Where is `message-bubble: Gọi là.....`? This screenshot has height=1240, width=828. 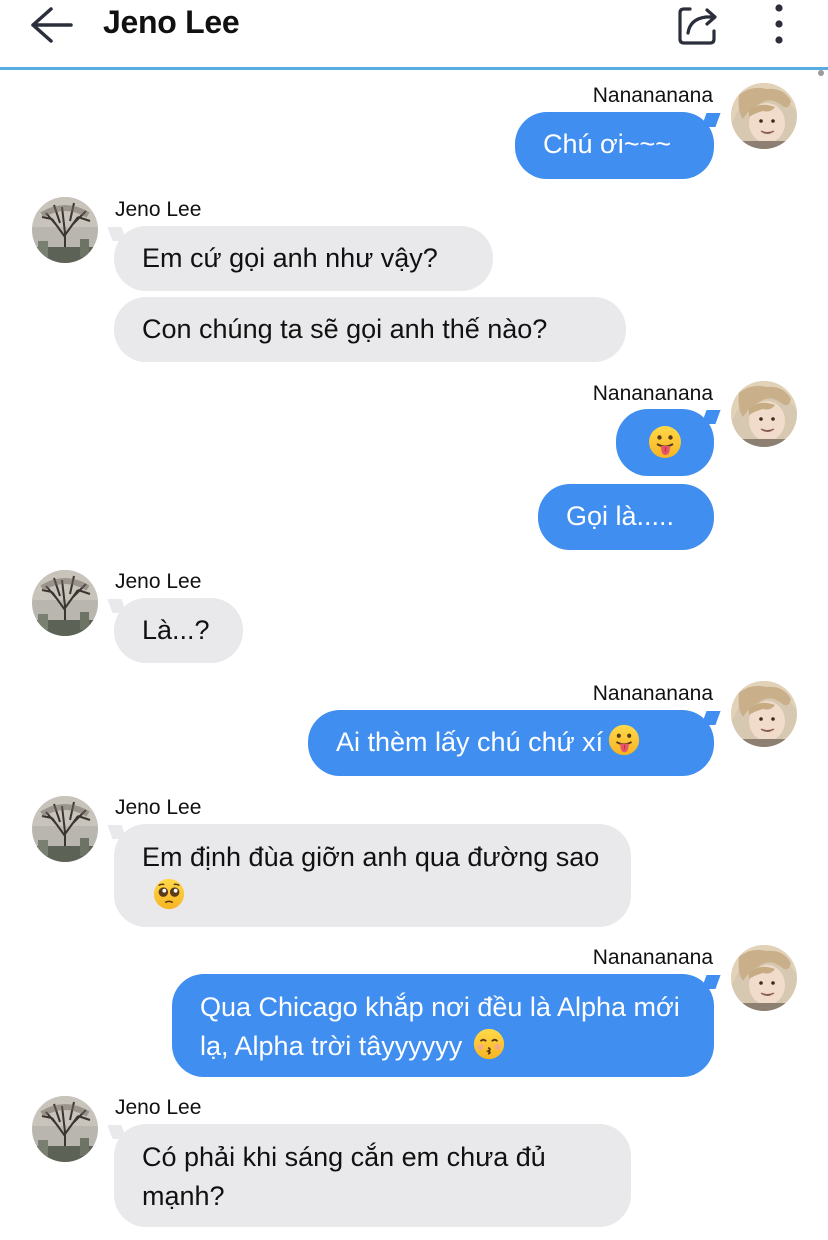 message-bubble: Gọi là..... is located at coordinates (626, 517).